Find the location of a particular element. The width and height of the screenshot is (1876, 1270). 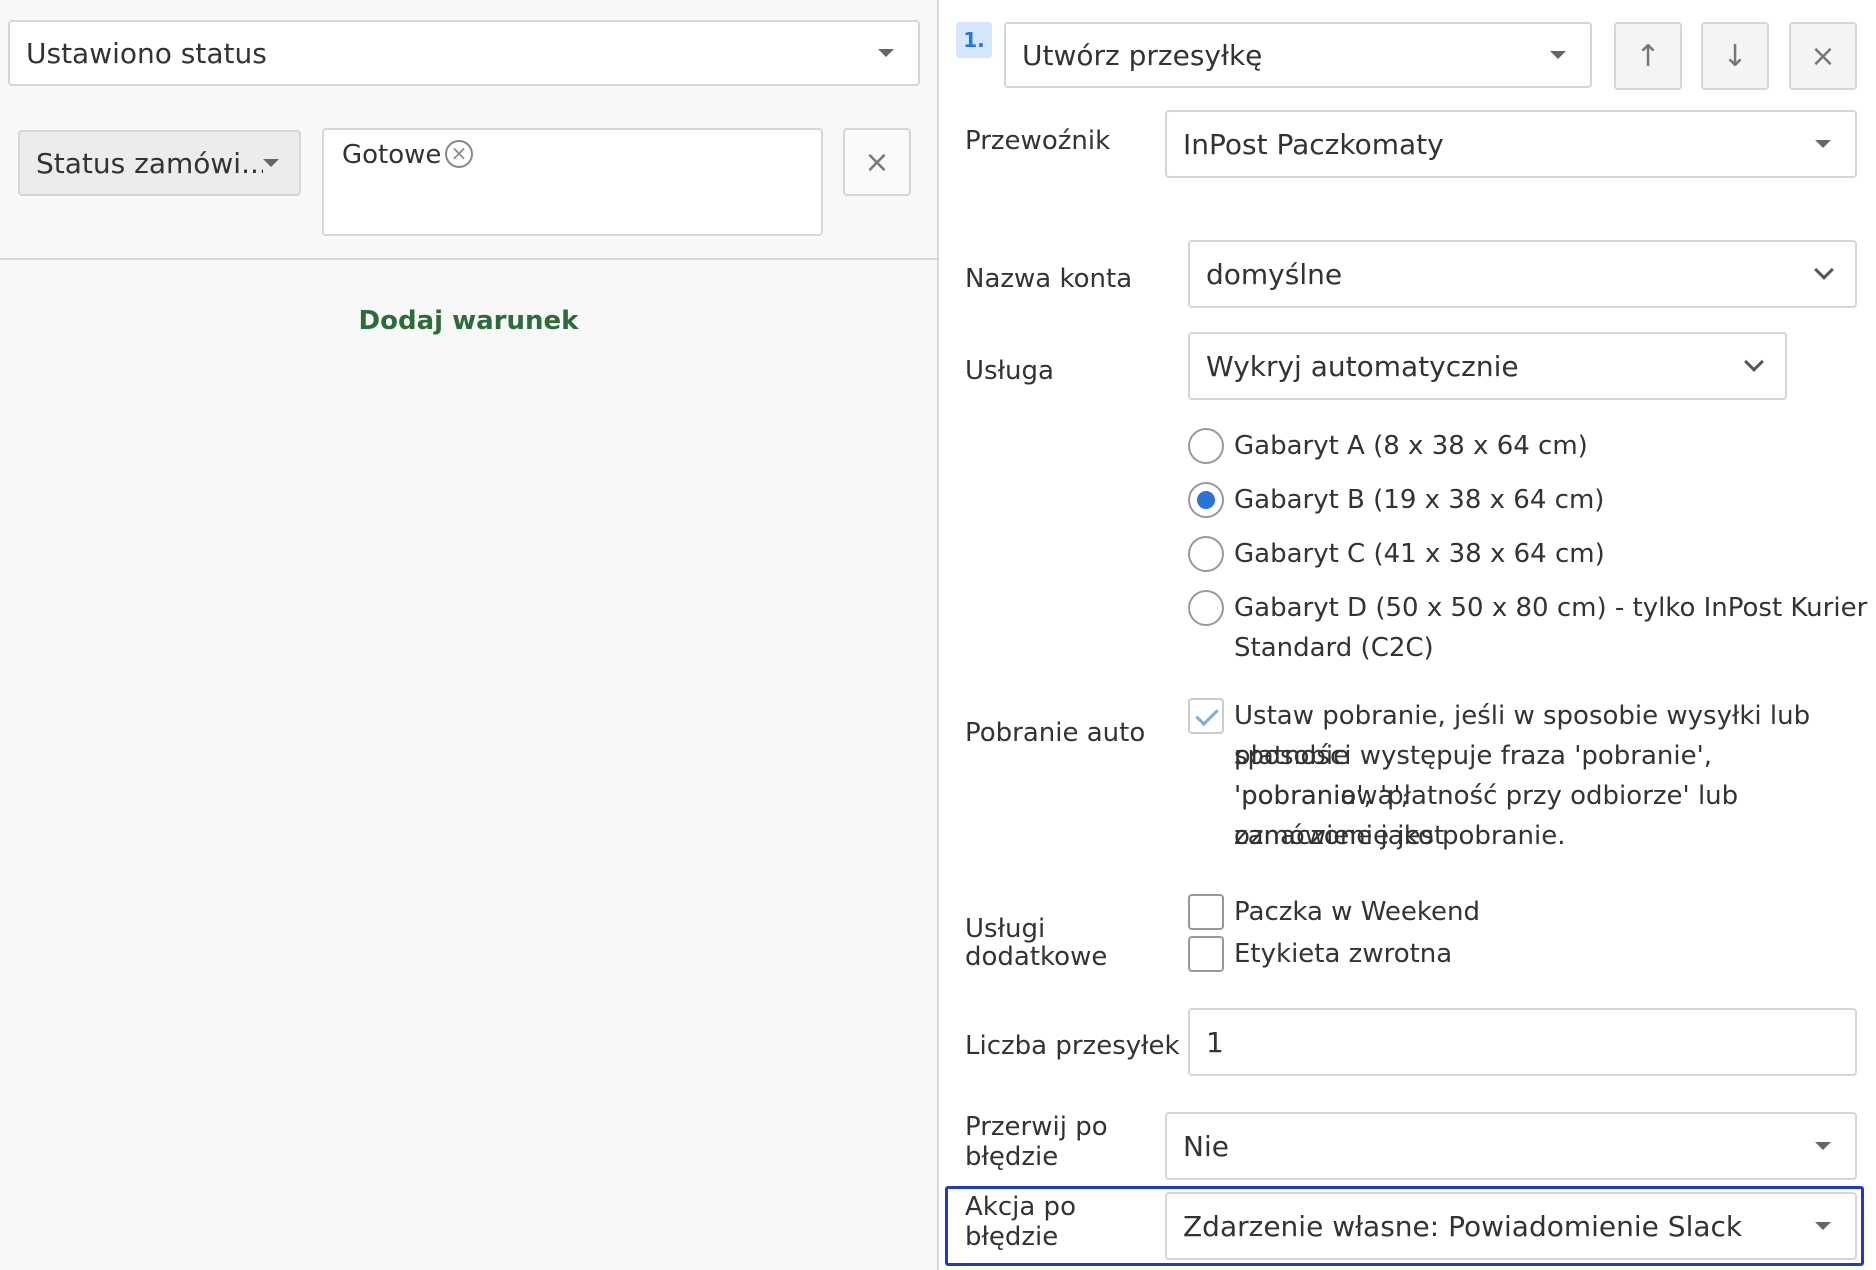

count-input-value: 1 is located at coordinates (1215, 1042).